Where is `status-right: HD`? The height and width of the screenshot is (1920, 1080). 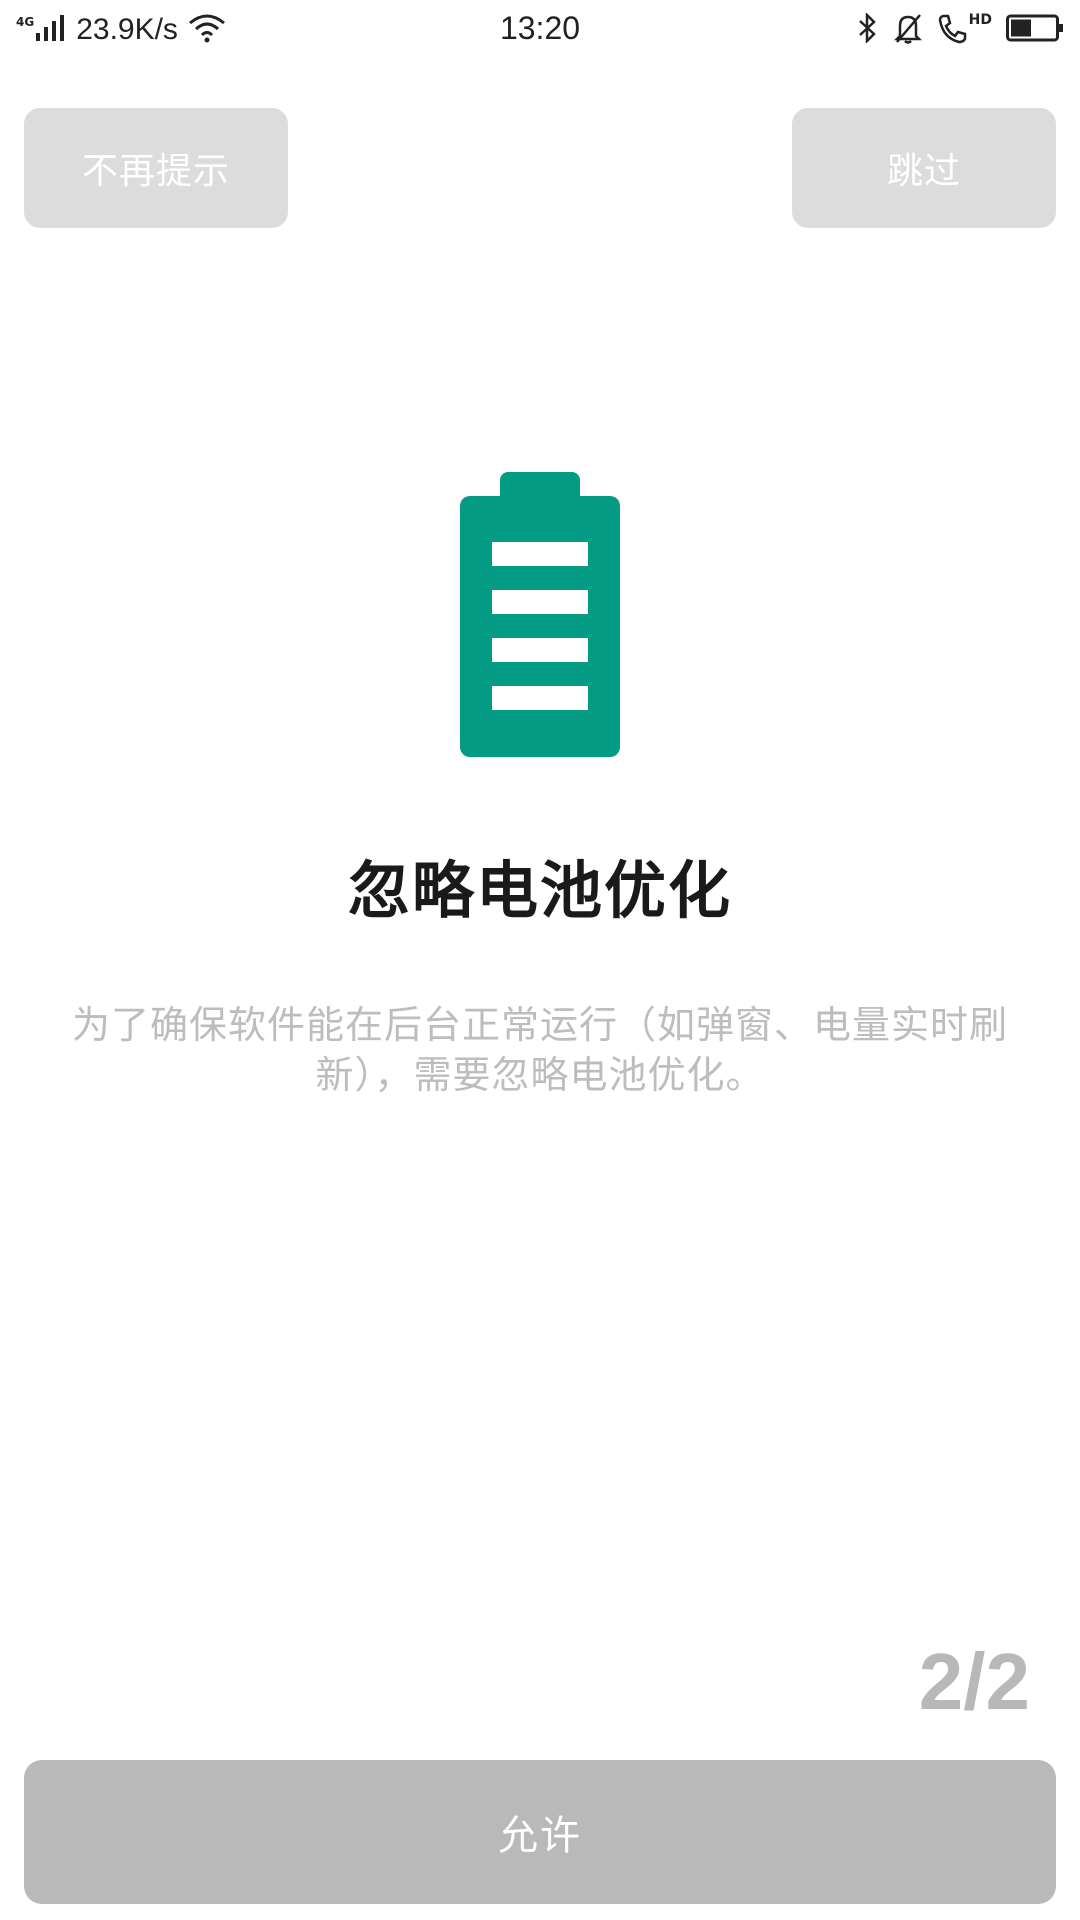 status-right: HD is located at coordinates (960, 30).